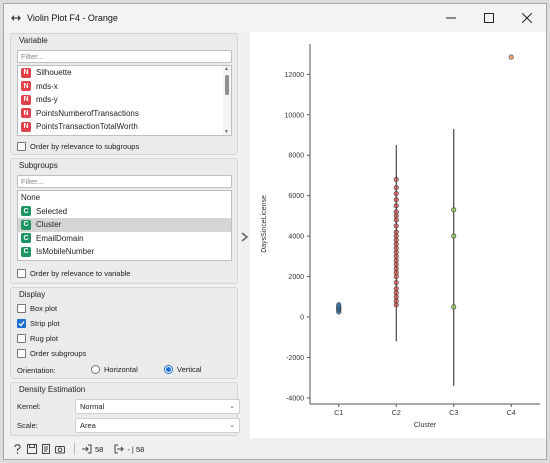 The image size is (550, 463). I want to click on list-item: None, so click(124, 198).